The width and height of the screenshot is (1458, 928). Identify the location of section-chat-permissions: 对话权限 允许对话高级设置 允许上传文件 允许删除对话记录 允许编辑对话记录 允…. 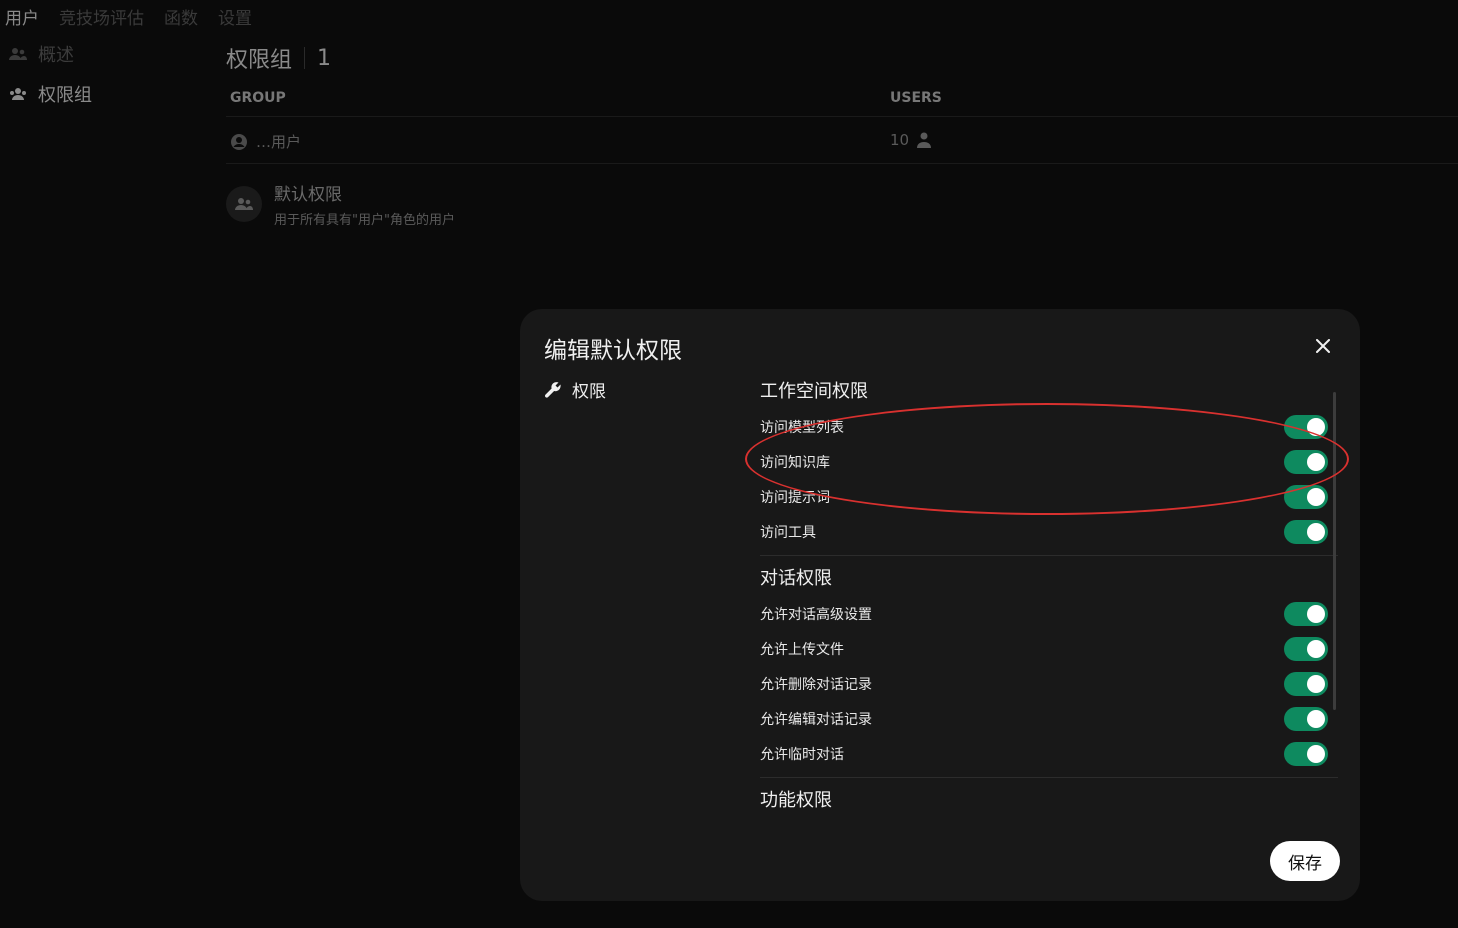
(1049, 666).